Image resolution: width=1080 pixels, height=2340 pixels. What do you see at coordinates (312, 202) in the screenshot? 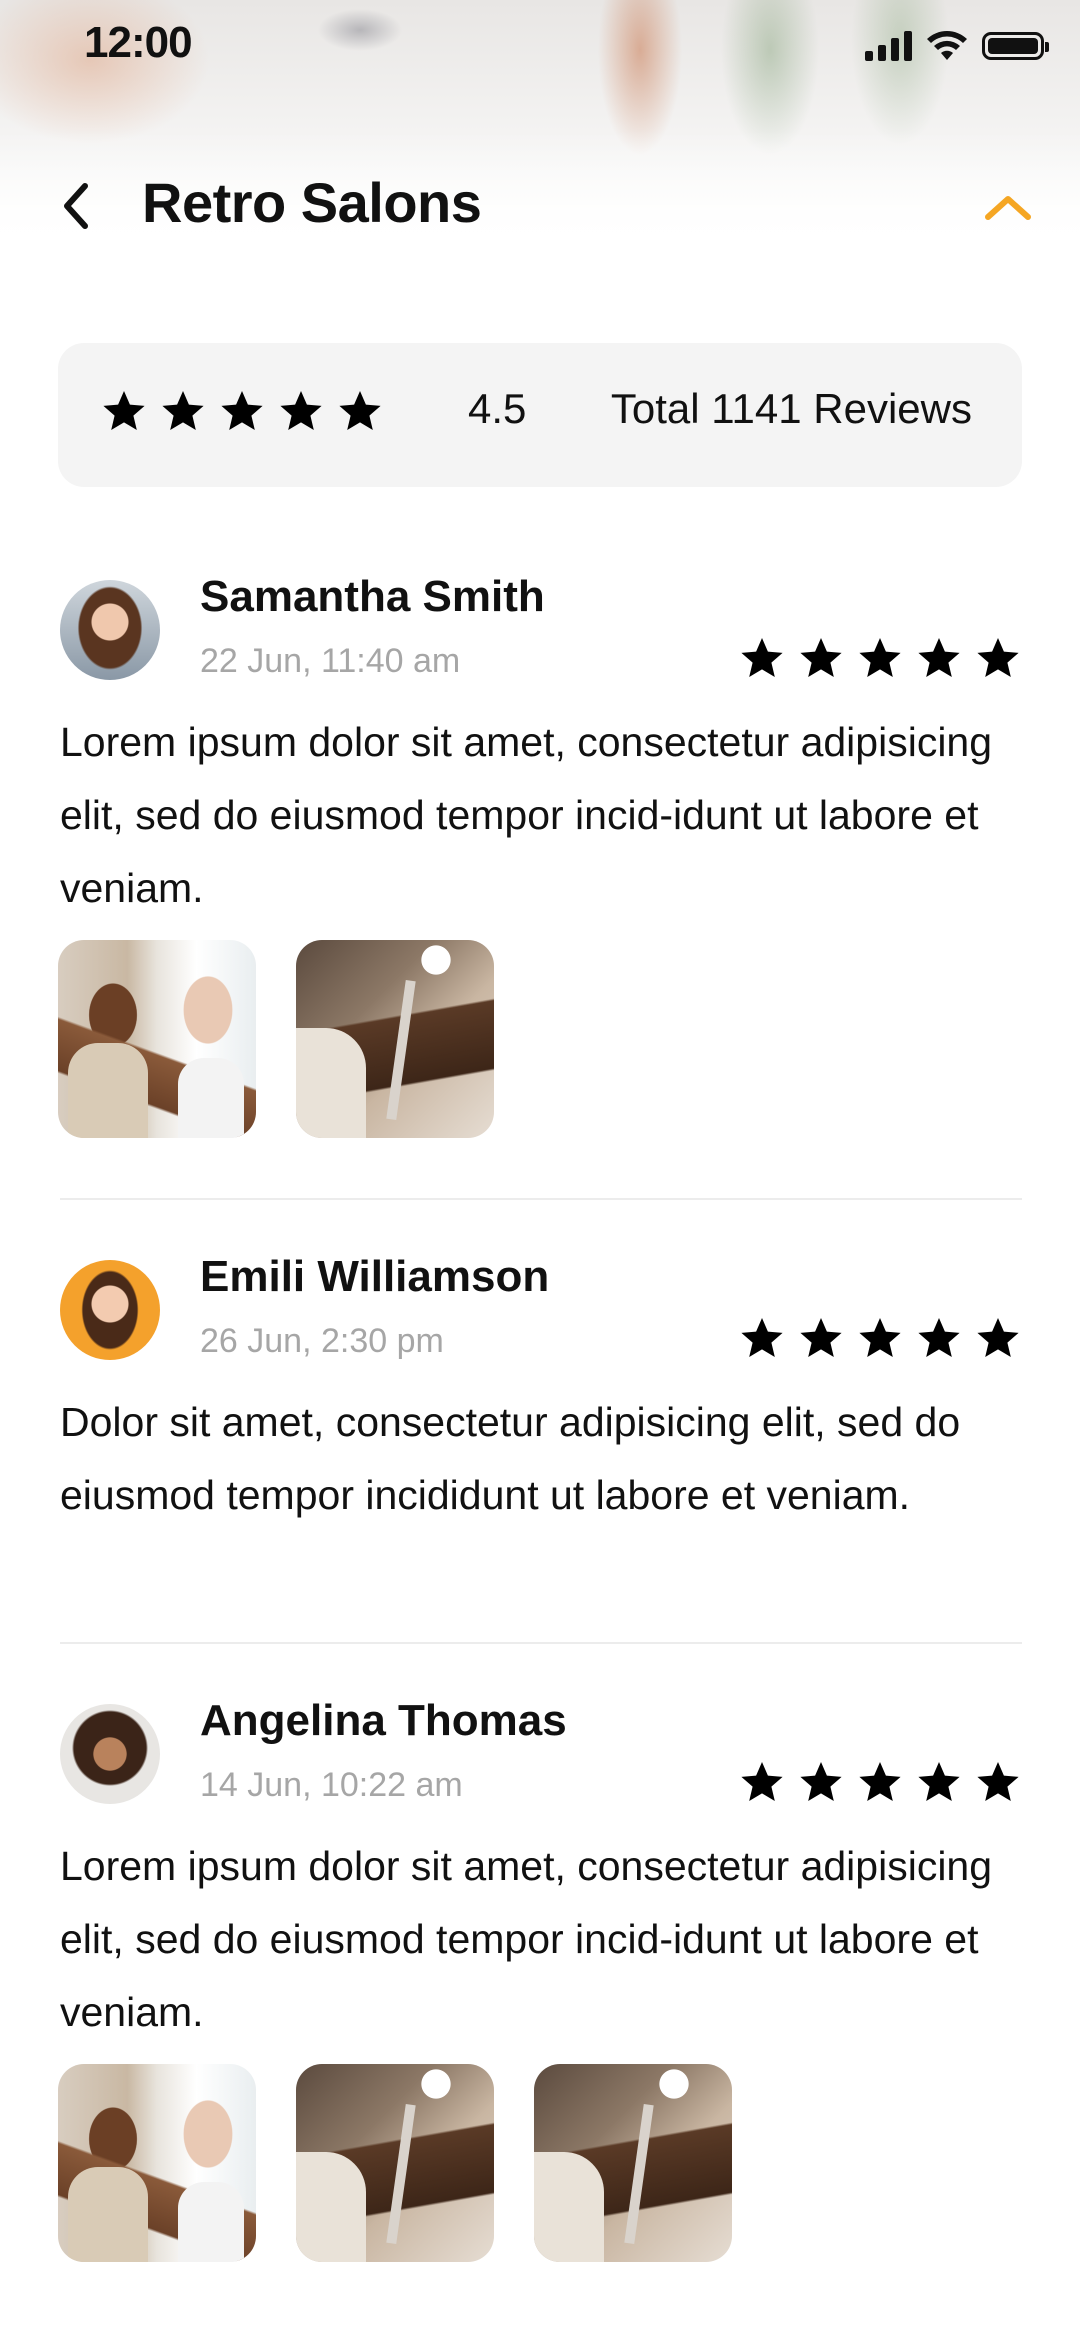
I see `page-title: Retro Salons` at bounding box center [312, 202].